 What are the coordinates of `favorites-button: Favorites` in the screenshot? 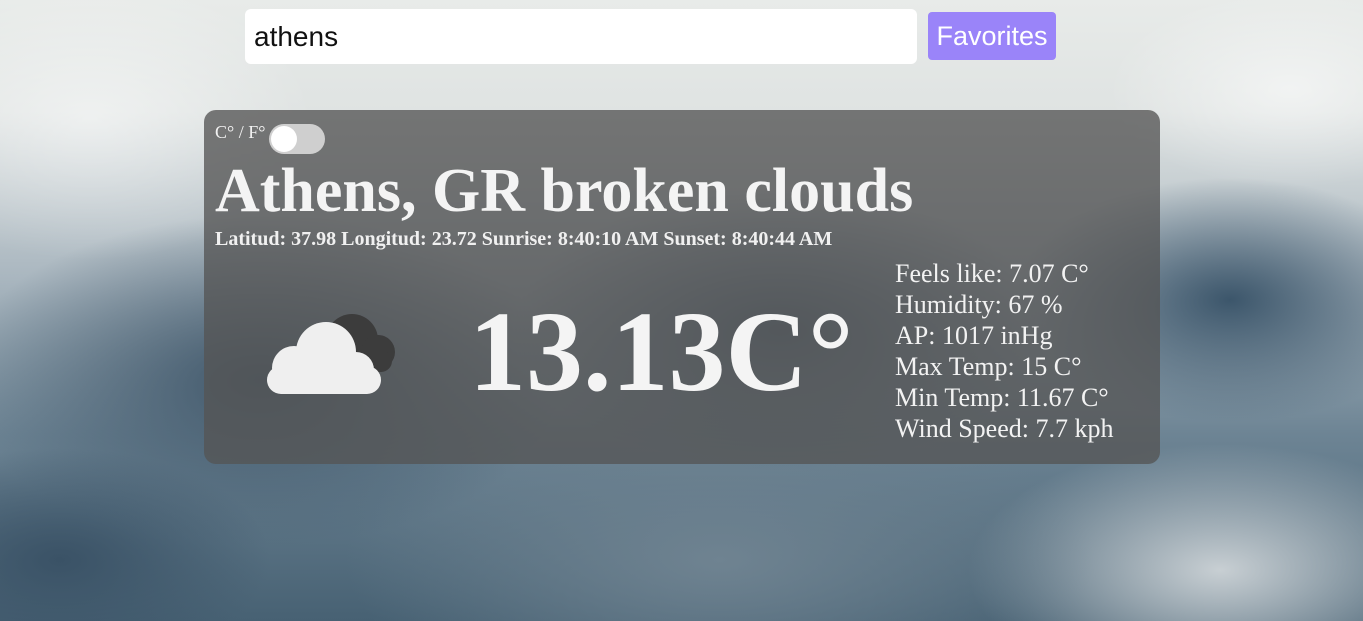 It's located at (992, 36).